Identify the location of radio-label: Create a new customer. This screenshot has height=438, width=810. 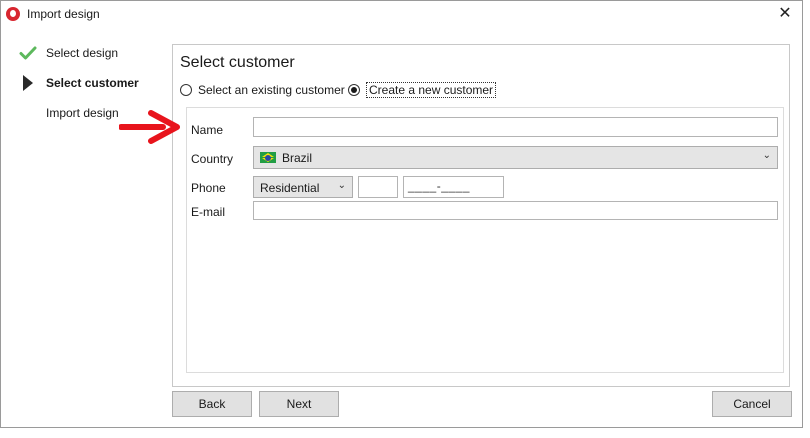
(431, 90).